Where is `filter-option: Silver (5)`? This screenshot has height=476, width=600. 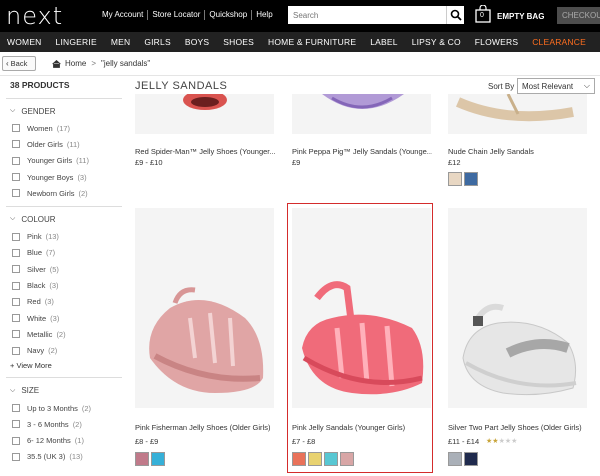 filter-option: Silver (5) is located at coordinates (64, 269).